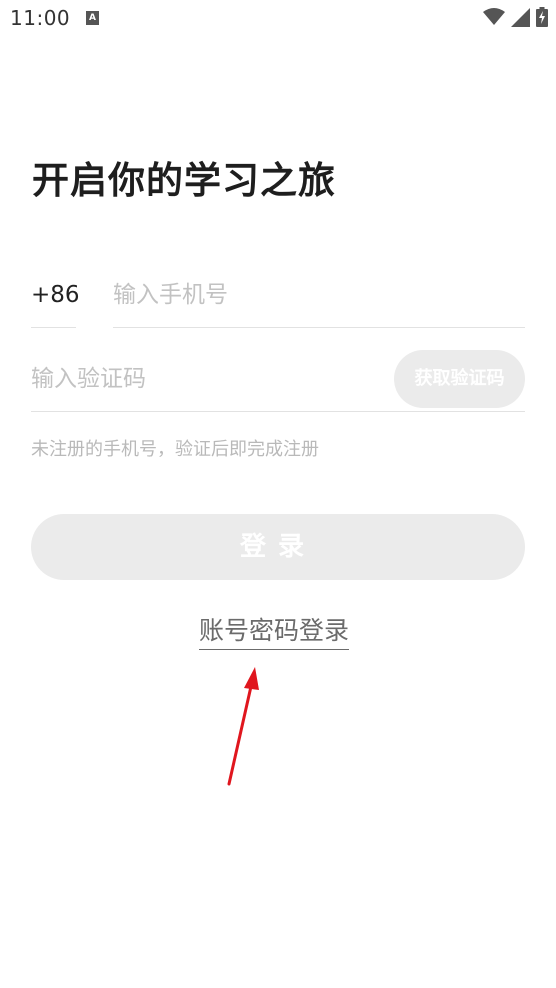 This screenshot has height=988, width=556. What do you see at coordinates (243, 726) in the screenshot?
I see `annotation-arrow-icon` at bounding box center [243, 726].